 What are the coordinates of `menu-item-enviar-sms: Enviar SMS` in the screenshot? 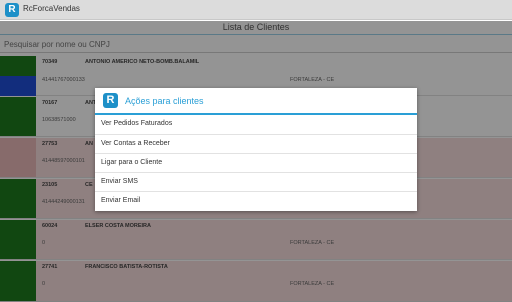 It's located at (256, 181).